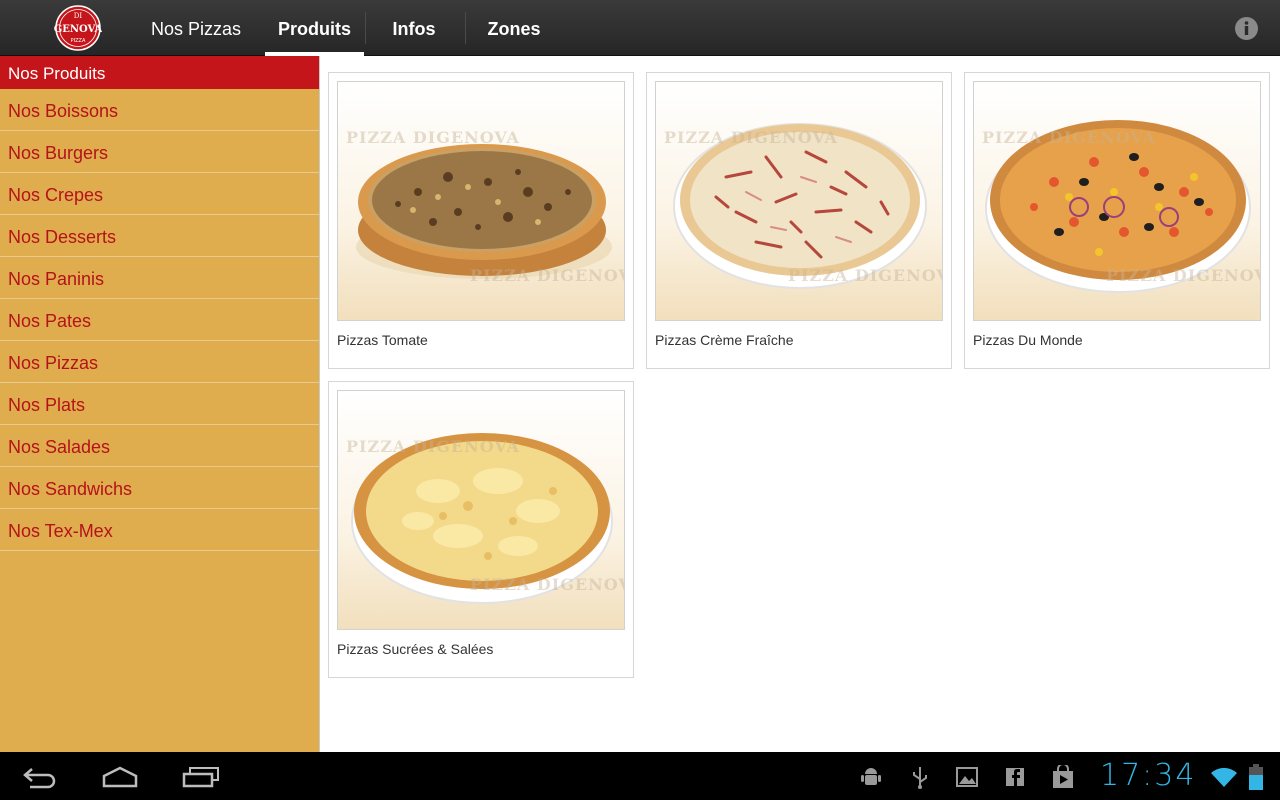 The width and height of the screenshot is (1280, 800). I want to click on play-store-icon, so click(1063, 778).